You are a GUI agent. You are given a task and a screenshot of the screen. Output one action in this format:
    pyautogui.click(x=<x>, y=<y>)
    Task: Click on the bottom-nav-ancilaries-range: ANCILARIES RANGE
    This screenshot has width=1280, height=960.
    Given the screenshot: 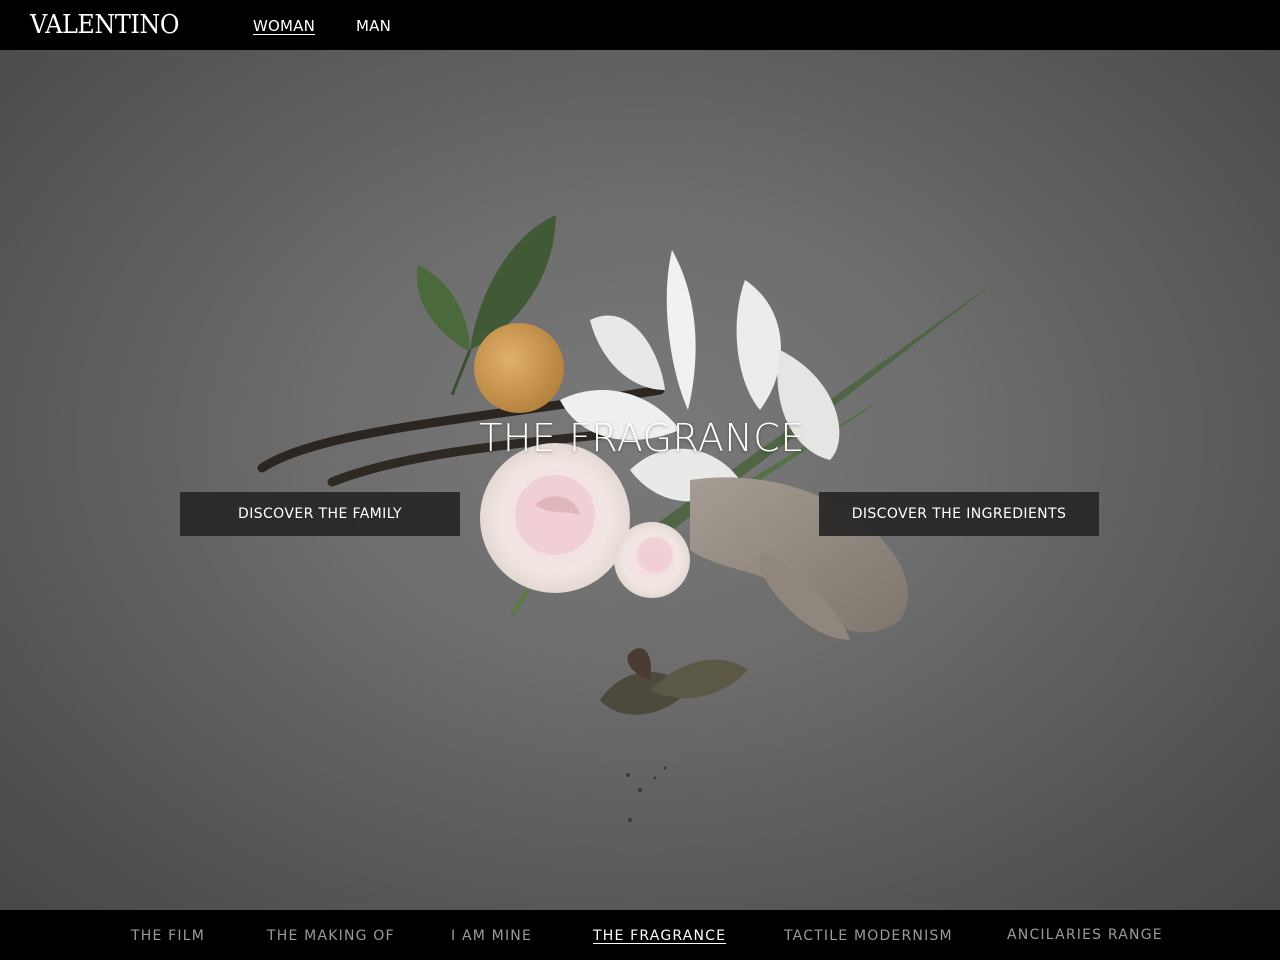 What is the action you would take?
    pyautogui.click(x=1085, y=935)
    